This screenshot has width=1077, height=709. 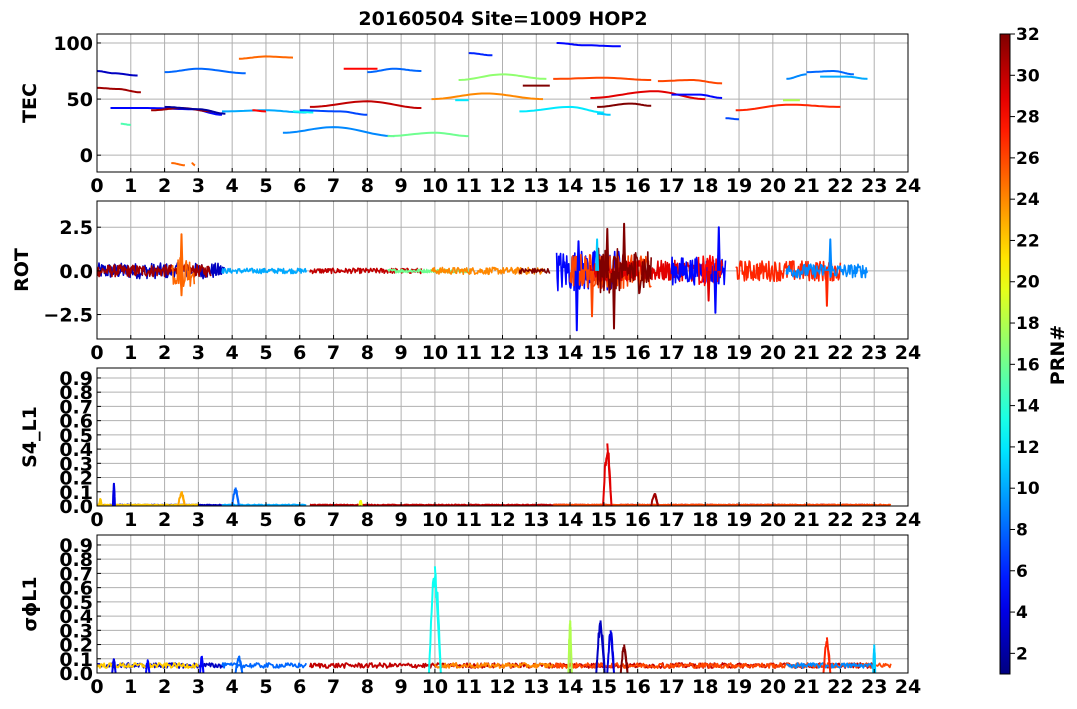 I want to click on x-tick-label: 0, so click(x=96, y=353).